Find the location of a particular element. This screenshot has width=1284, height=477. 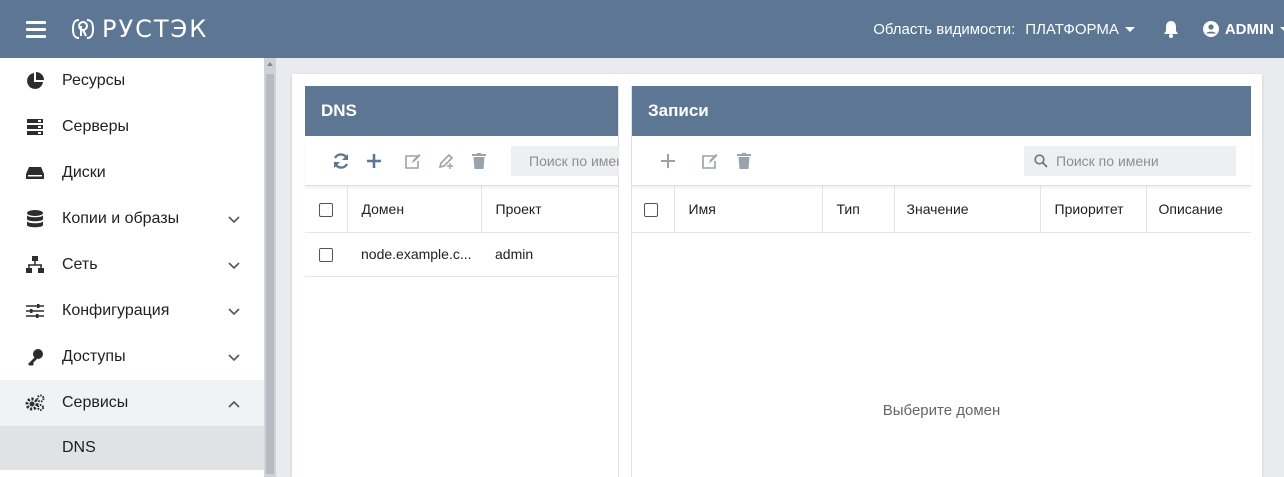

scope-label: Область видимости: is located at coordinates (944, 29).